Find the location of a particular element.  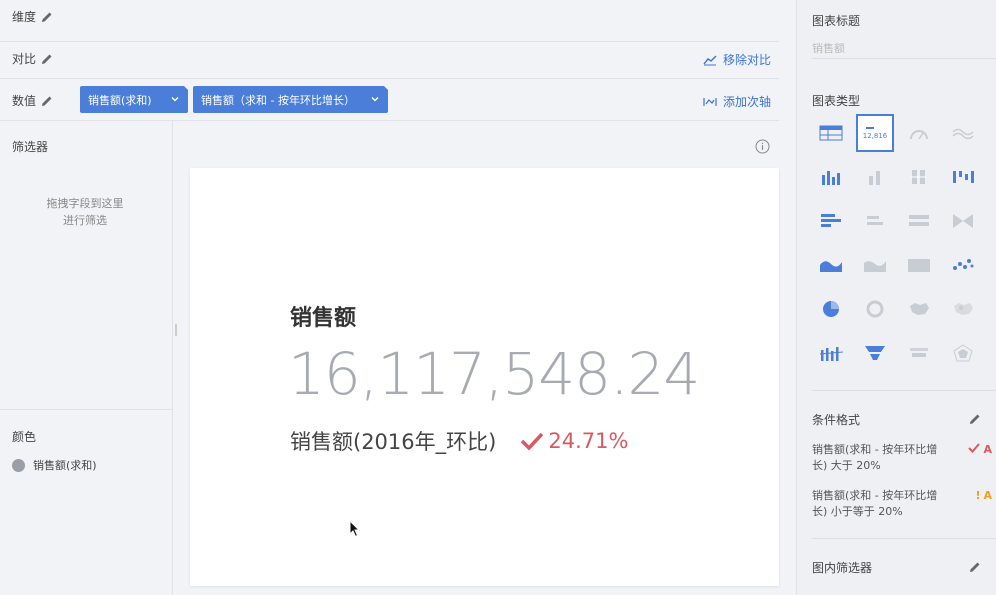

chart-title-label: 图表标题 is located at coordinates (836, 21).